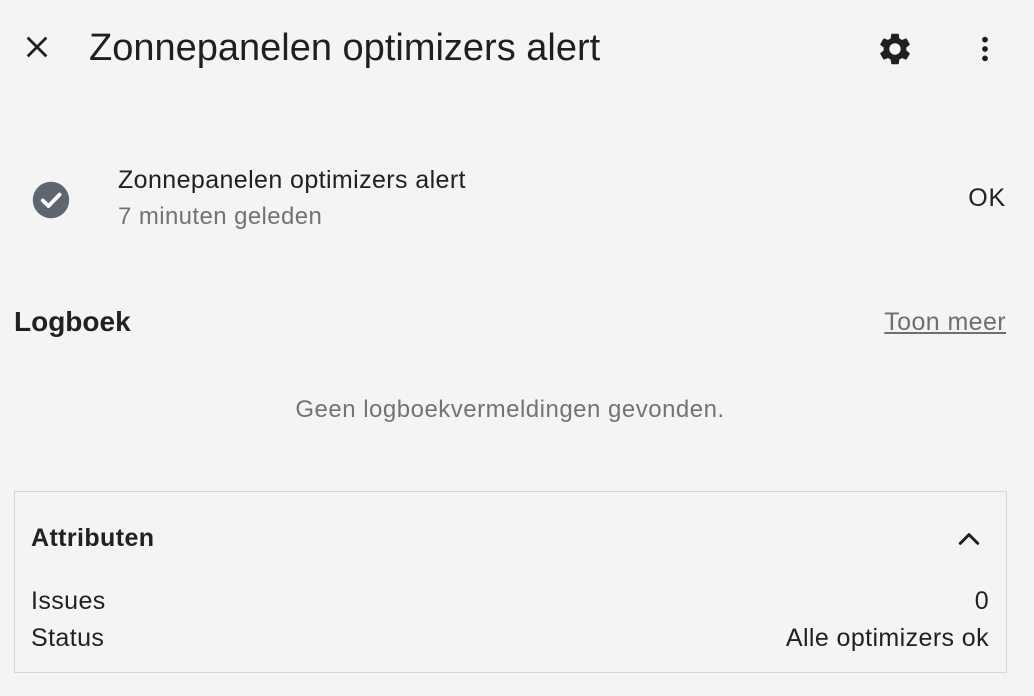 The image size is (1034, 696). I want to click on logbook-header: Logboek Toon meer, so click(517, 322).